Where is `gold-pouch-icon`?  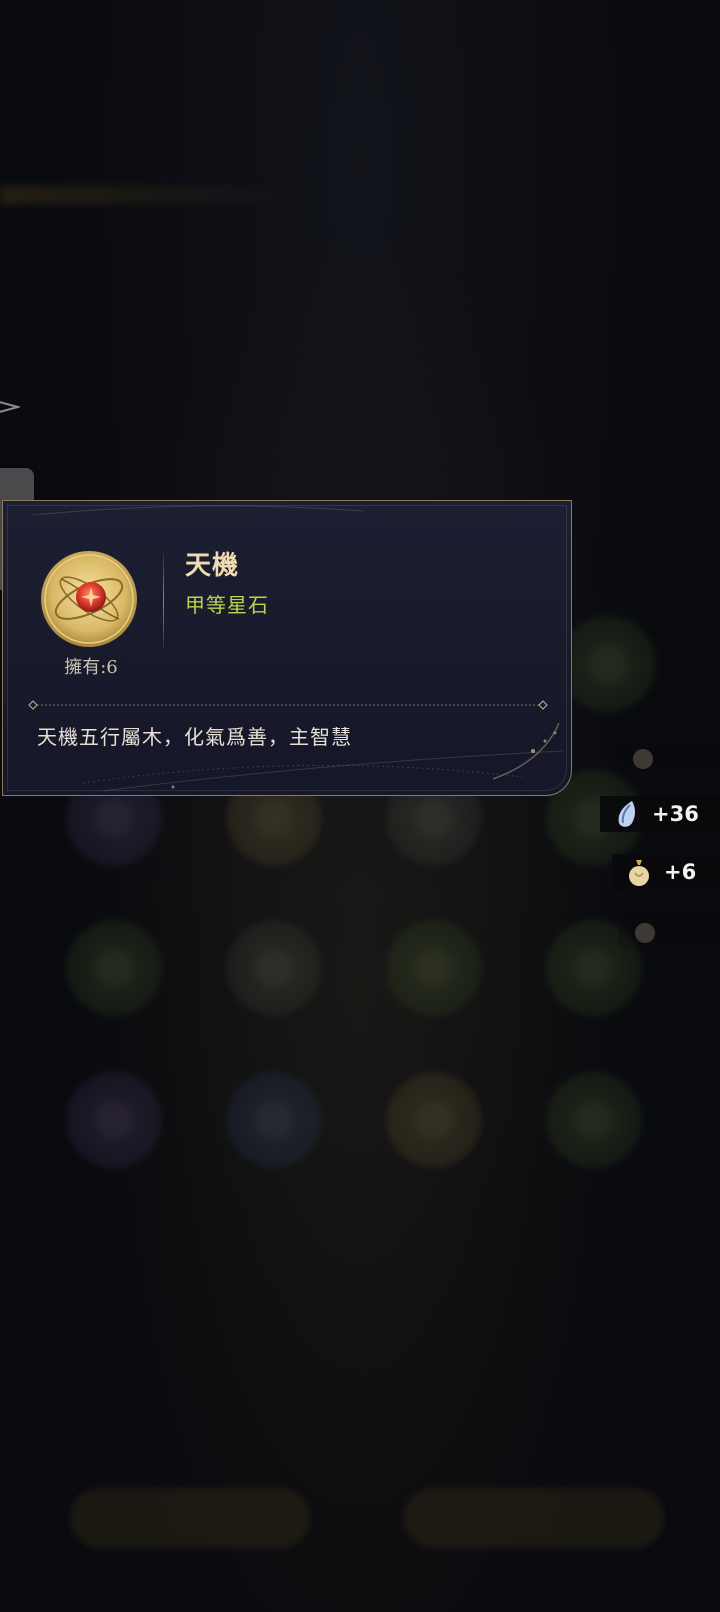 gold-pouch-icon is located at coordinates (639, 873).